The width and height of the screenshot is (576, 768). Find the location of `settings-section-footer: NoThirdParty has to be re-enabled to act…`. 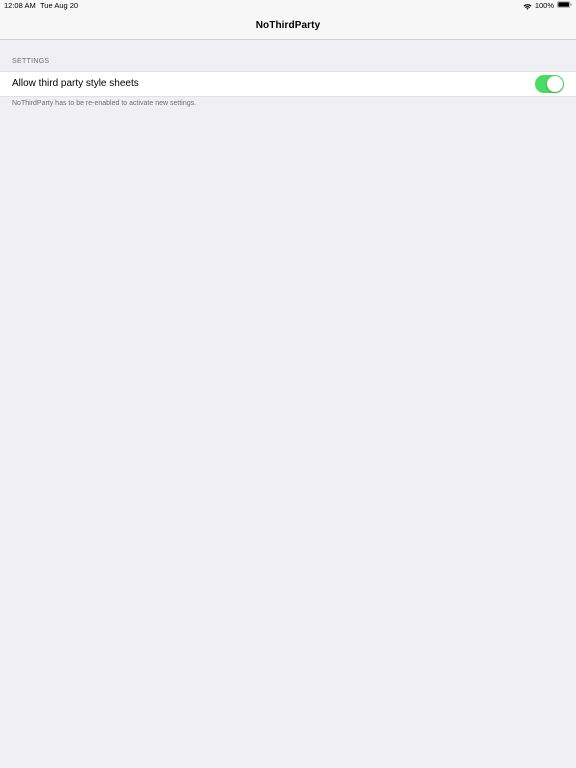

settings-section-footer: NoThirdParty has to be re-enabled to act… is located at coordinates (104, 103).